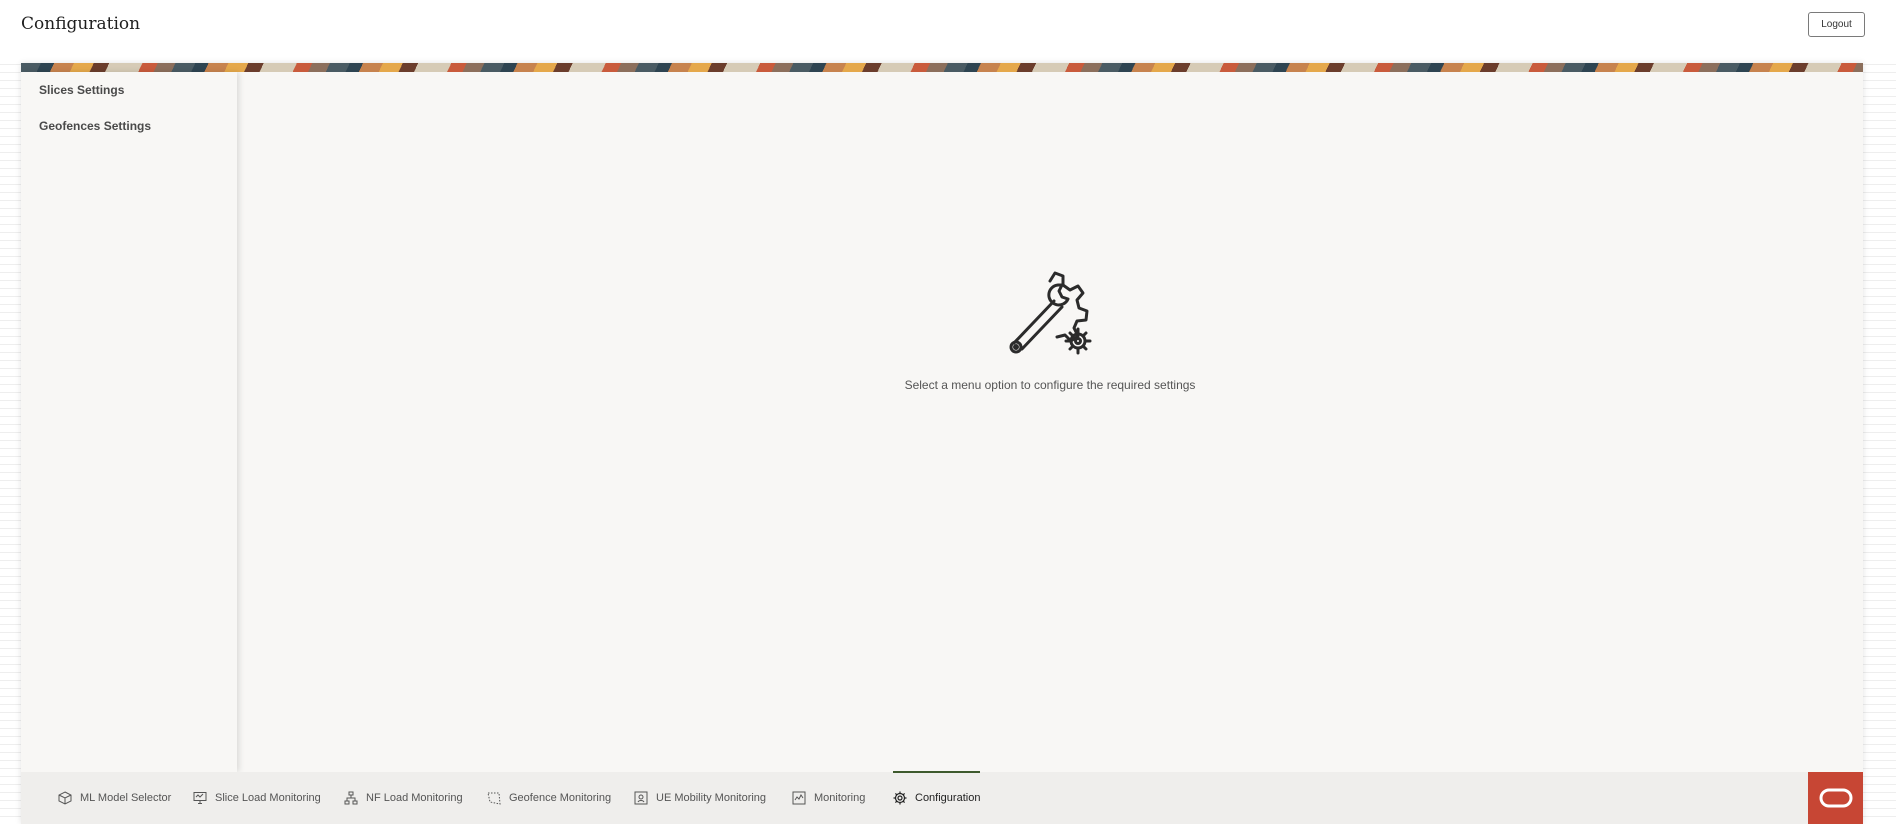 The image size is (1896, 824). Describe the element at coordinates (494, 798) in the screenshot. I see `geofence-icon` at that location.